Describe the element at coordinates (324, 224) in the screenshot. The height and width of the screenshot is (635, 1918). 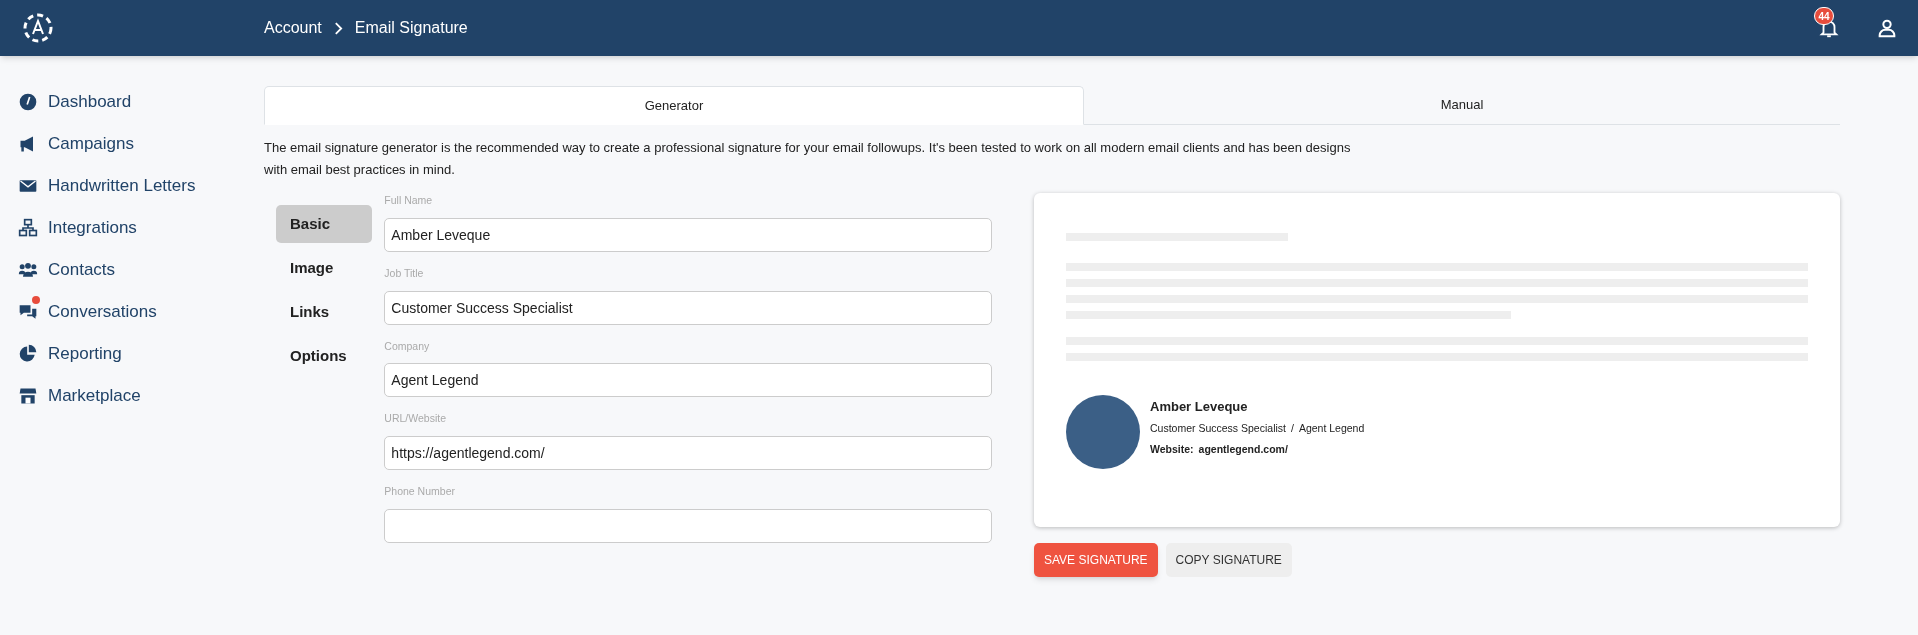
I see `section-tab: Basic` at that location.